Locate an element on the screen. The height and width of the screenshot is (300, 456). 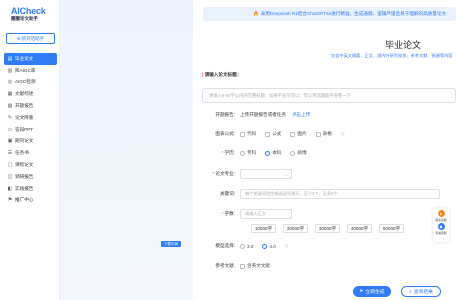
page-subtitle: 包含中英文摘要、正文、国内外研究现状、参考文献、致谢等内容 is located at coordinates (392, 55).